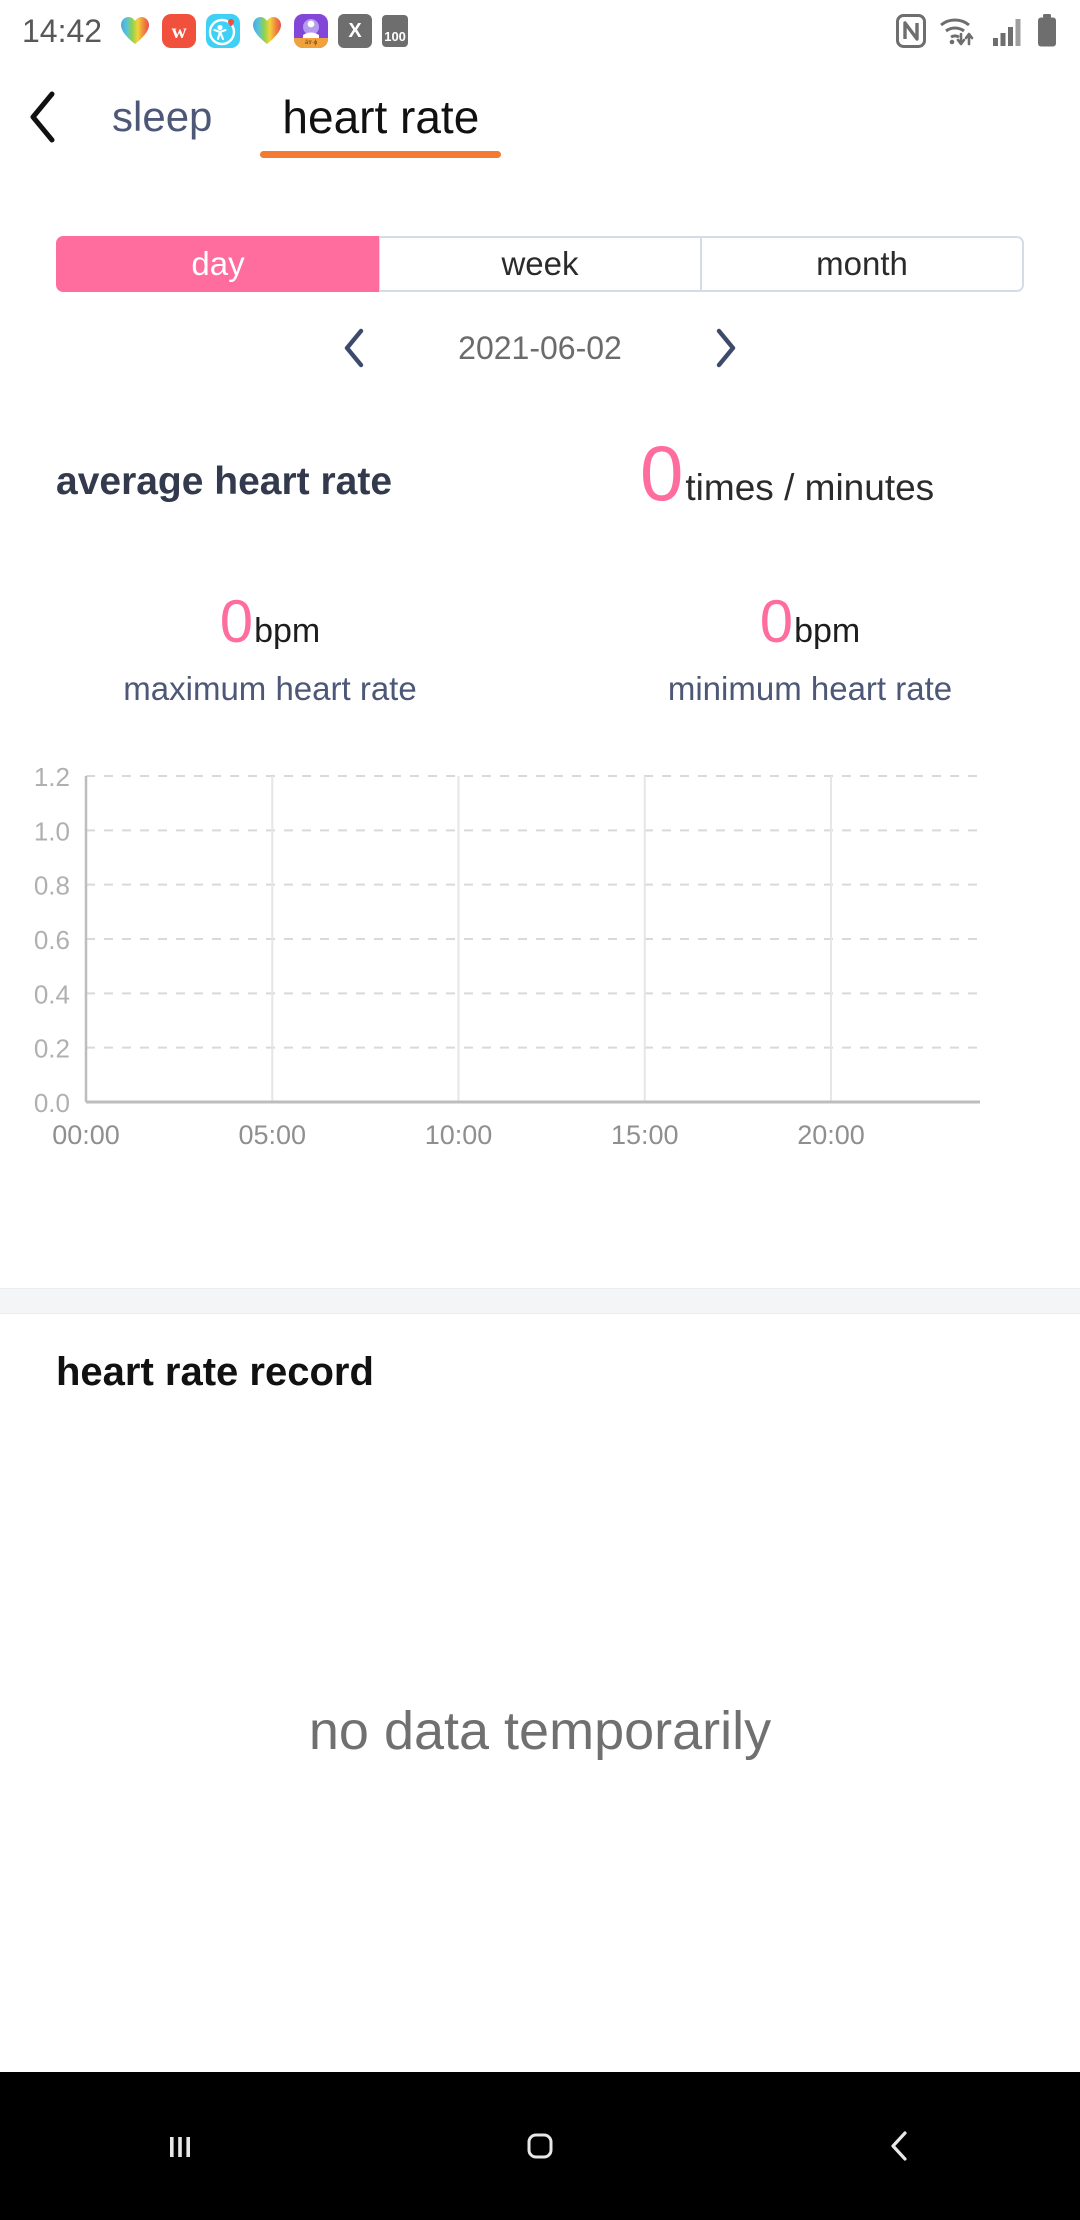  I want to click on active-tab-underline, so click(381, 154).